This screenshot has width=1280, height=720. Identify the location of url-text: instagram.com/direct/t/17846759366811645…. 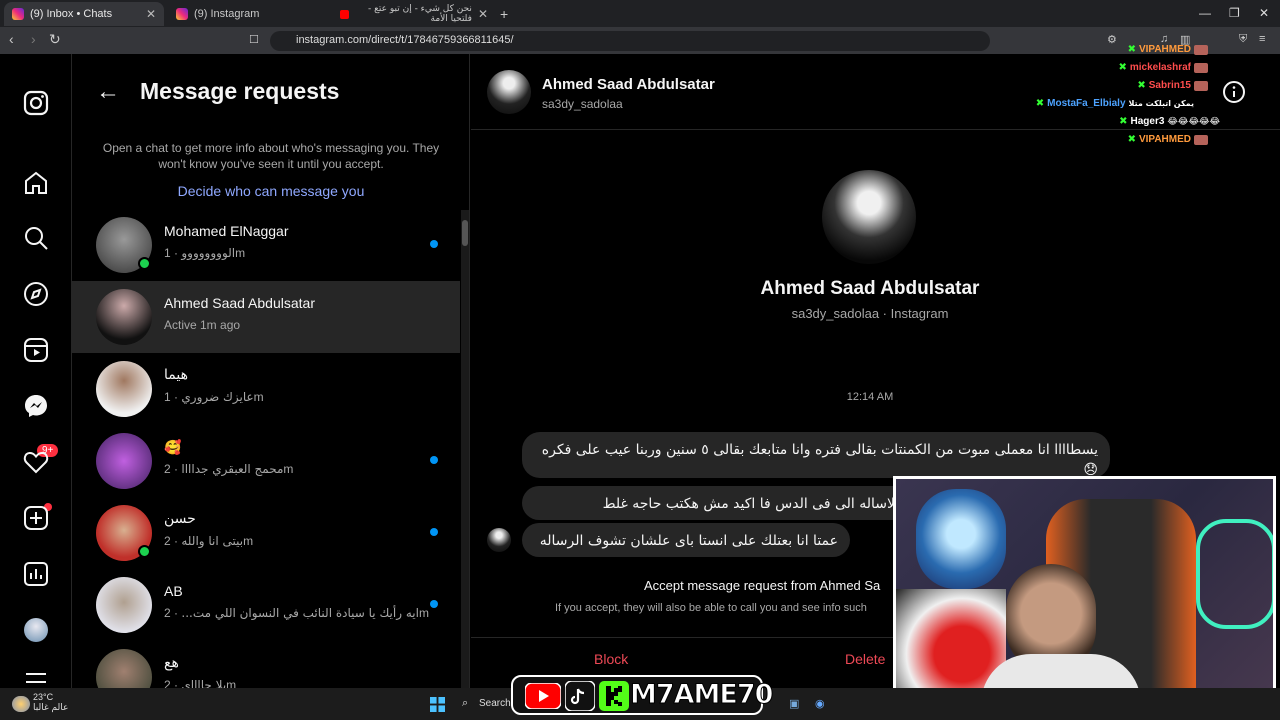
(405, 40).